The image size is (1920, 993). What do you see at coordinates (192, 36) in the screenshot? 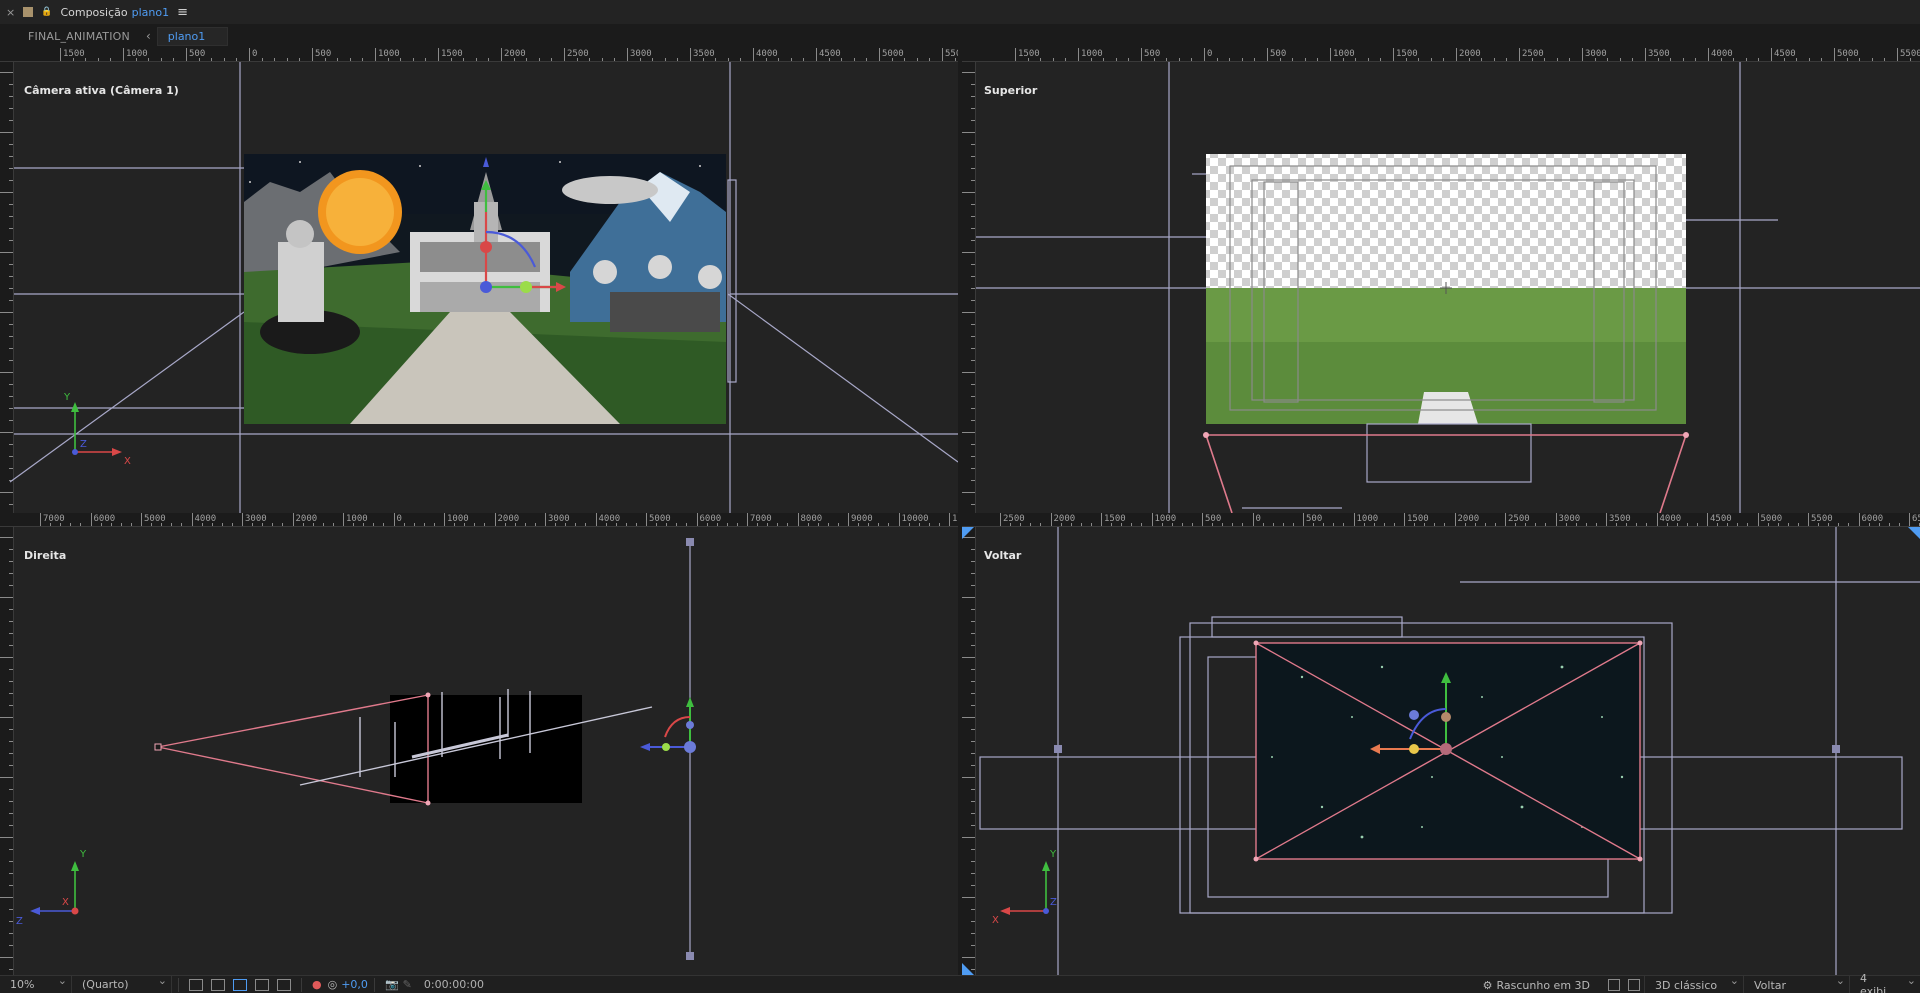
I see `breadcrumb-current-comp: plano1` at bounding box center [192, 36].